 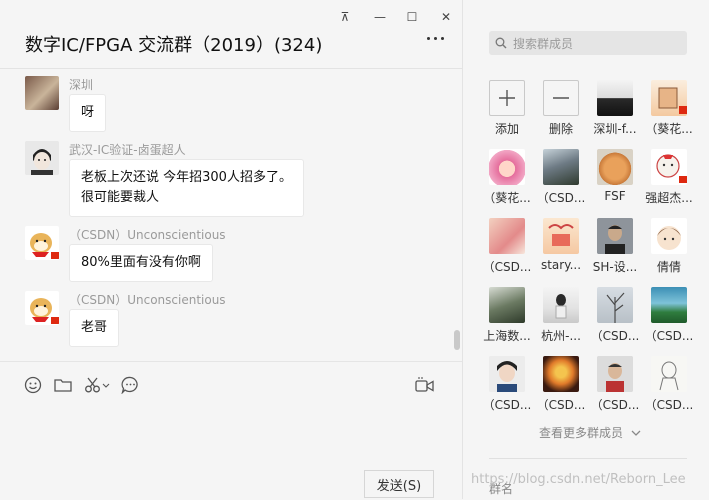 I want to click on remove-member-button: 删除, so click(x=561, y=108).